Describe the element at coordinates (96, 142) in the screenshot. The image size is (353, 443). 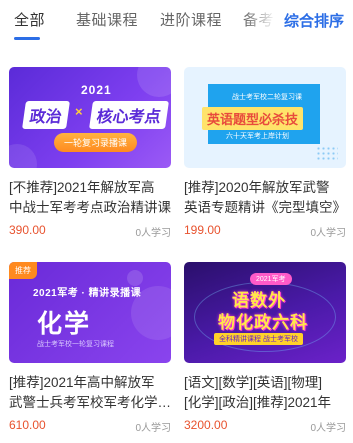
I see `thumb-label: 一轮复习录播课` at that location.